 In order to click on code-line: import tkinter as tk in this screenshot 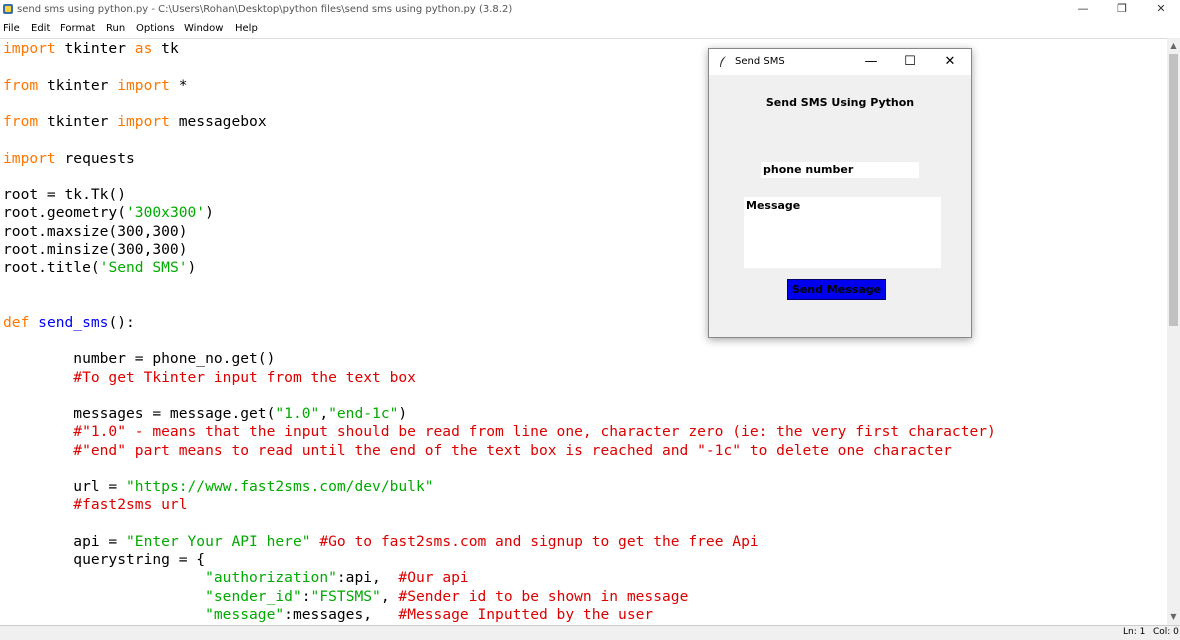, I will do `click(91, 49)`.